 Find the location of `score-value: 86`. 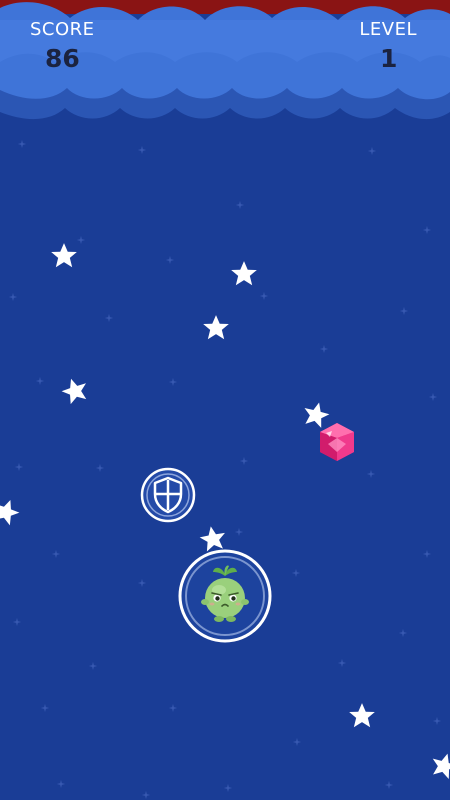

score-value: 86 is located at coordinates (62, 58).